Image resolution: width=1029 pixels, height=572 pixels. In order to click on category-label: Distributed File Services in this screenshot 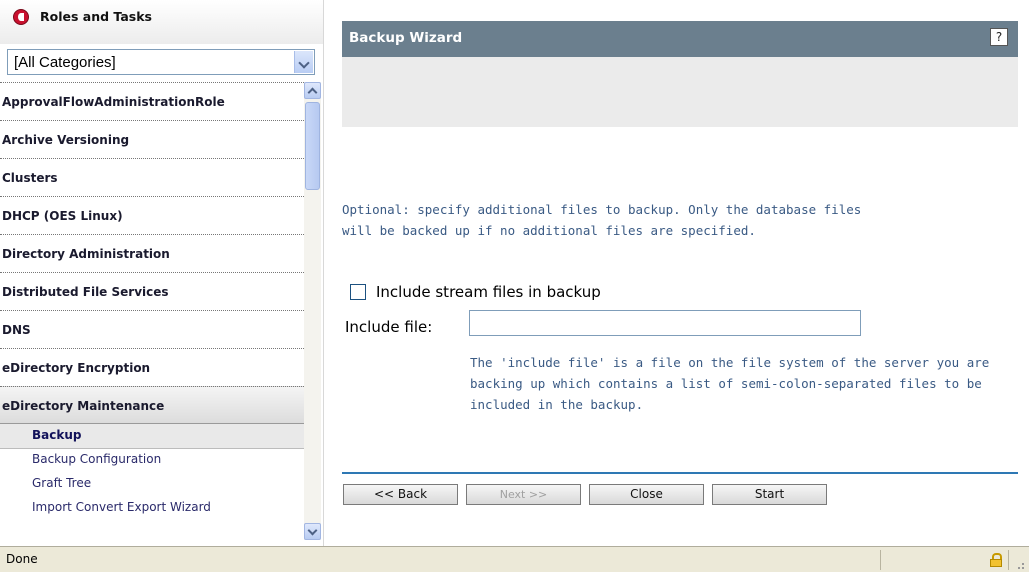, I will do `click(85, 292)`.